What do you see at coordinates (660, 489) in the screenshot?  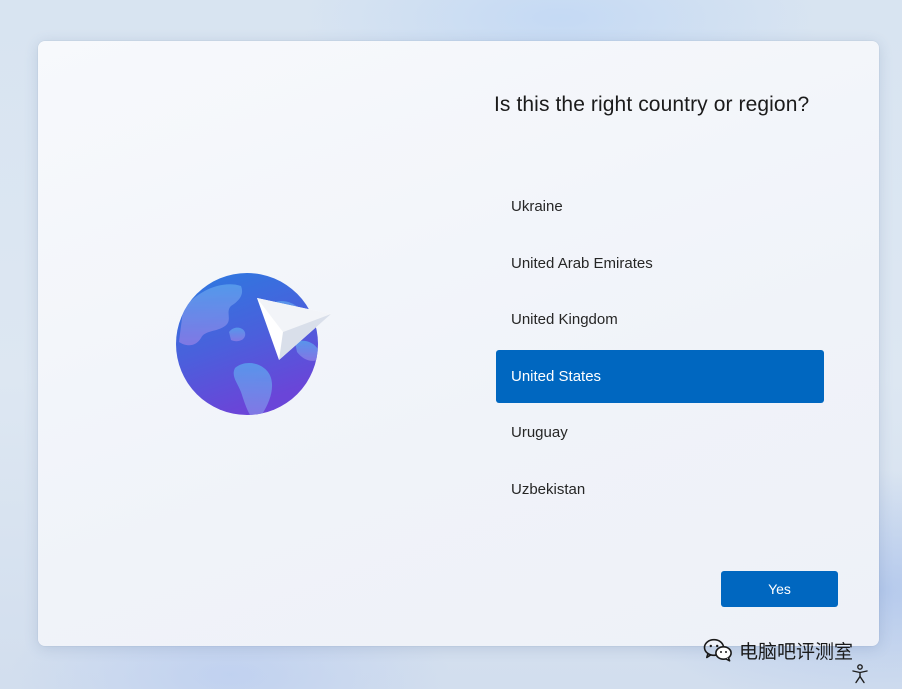 I see `country-item-uzbekistan: Uzbekistan` at bounding box center [660, 489].